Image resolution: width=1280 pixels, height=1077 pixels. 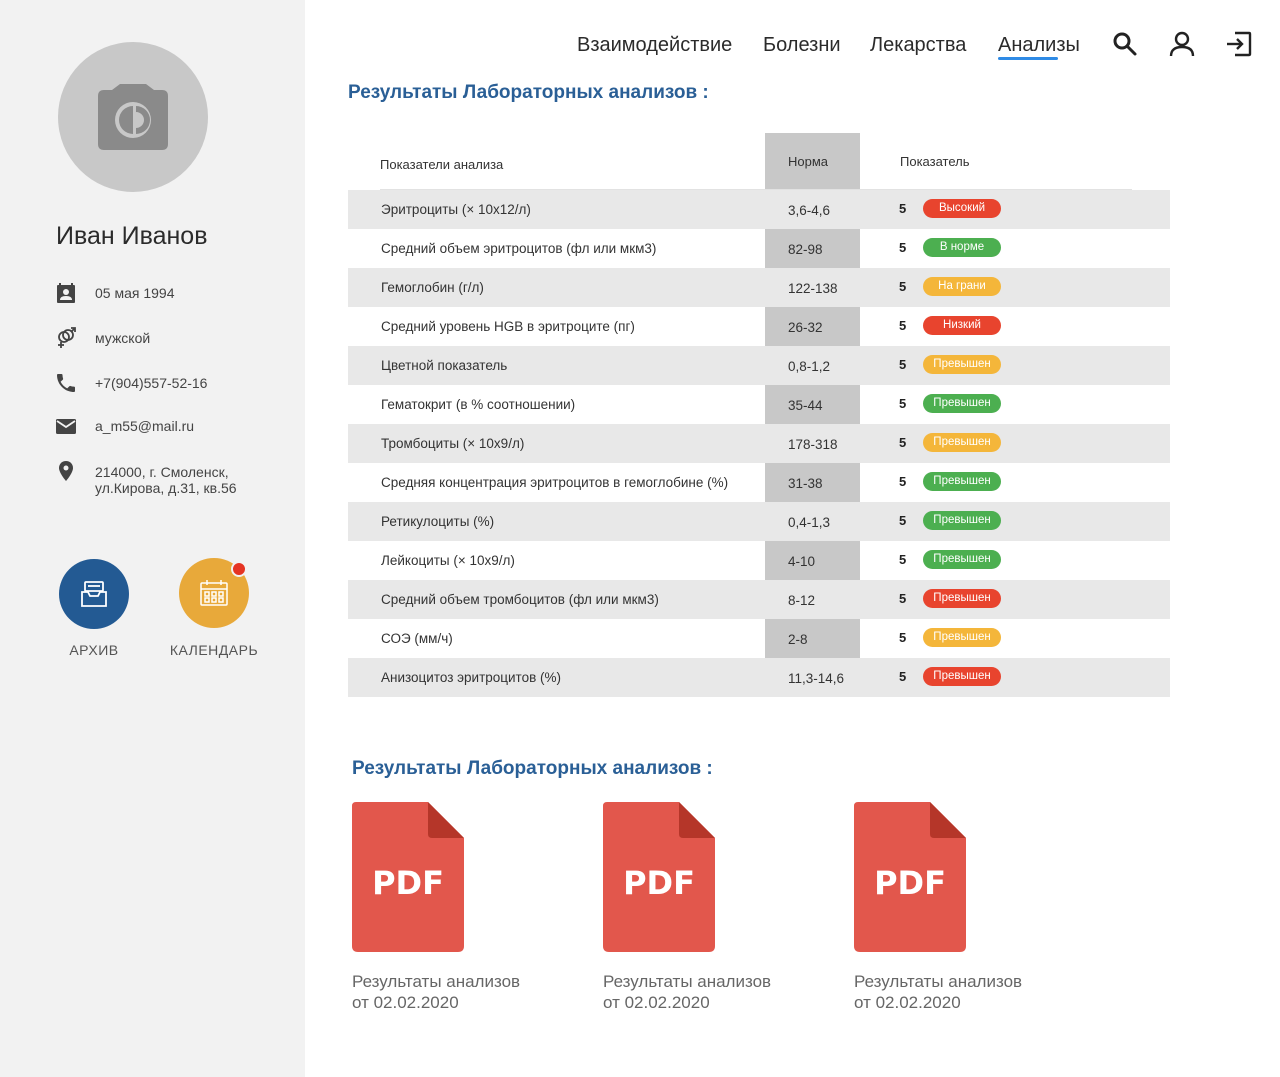 What do you see at coordinates (528, 92) in the screenshot?
I see `lab-results-title: Результаты Лабораторных анализов :` at bounding box center [528, 92].